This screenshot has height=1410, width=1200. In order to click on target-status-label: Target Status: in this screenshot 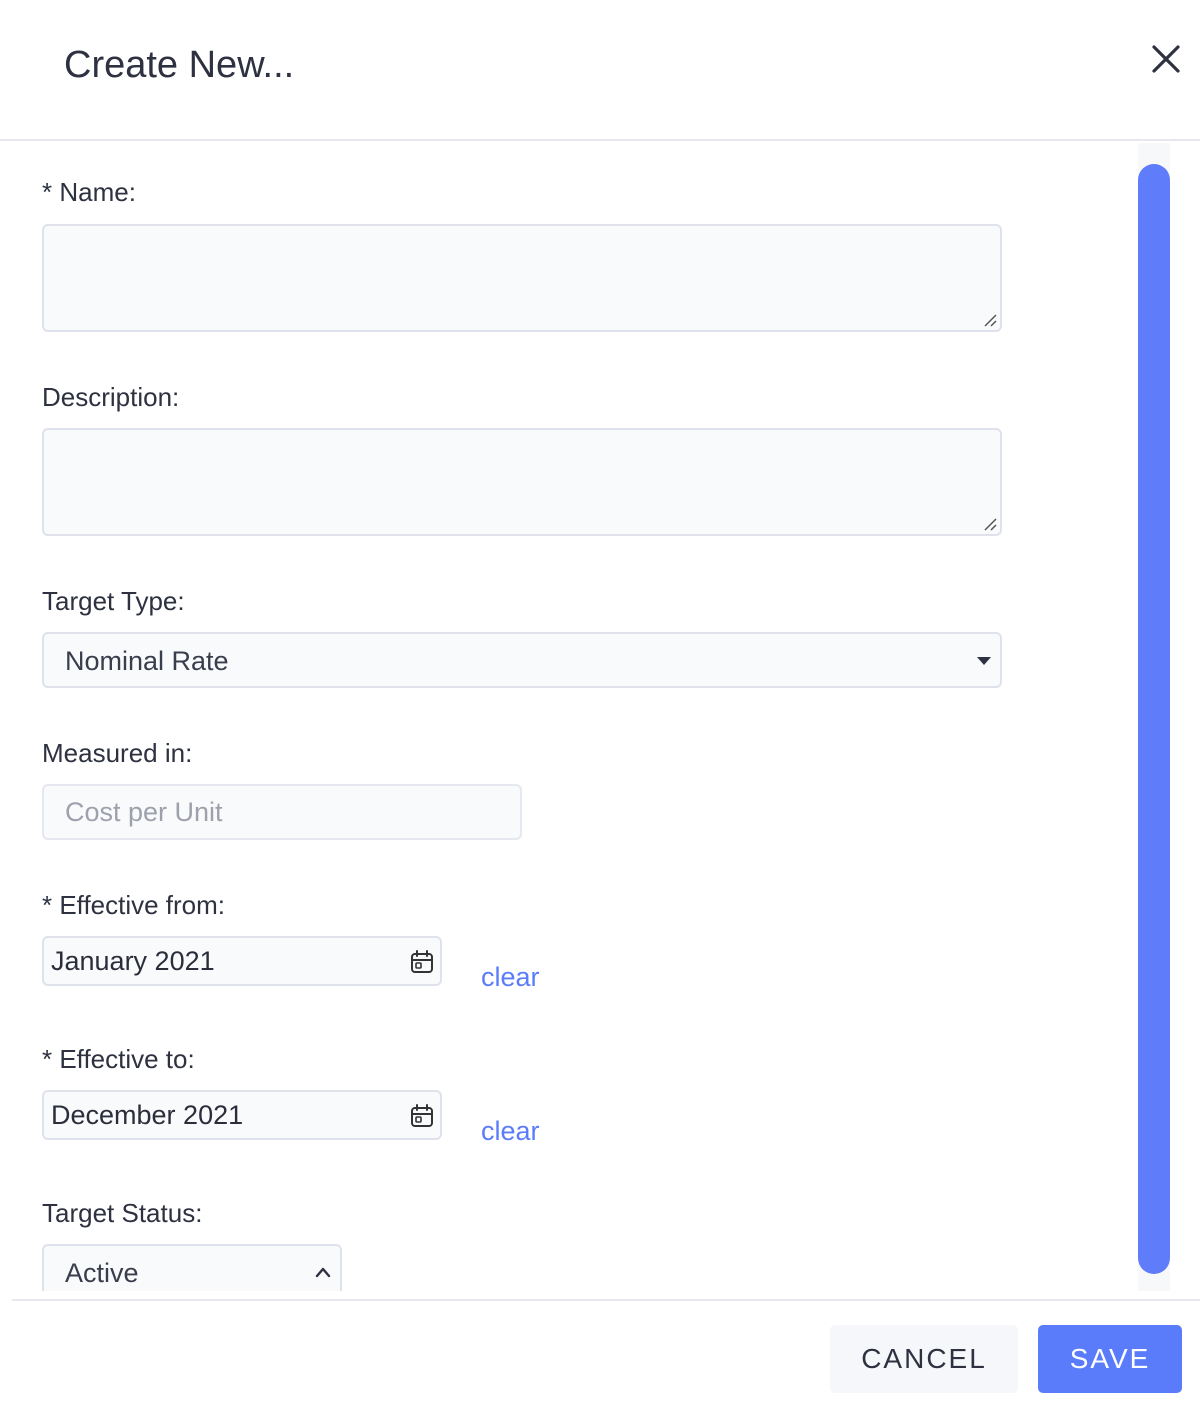, I will do `click(122, 1213)`.